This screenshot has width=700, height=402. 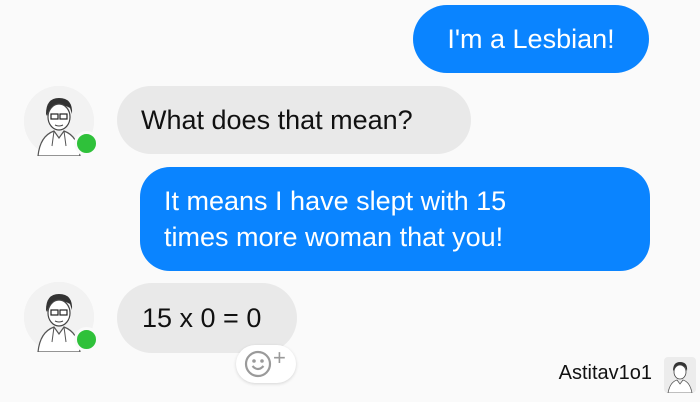 I want to click on message-text: What does that mean?, so click(x=277, y=120).